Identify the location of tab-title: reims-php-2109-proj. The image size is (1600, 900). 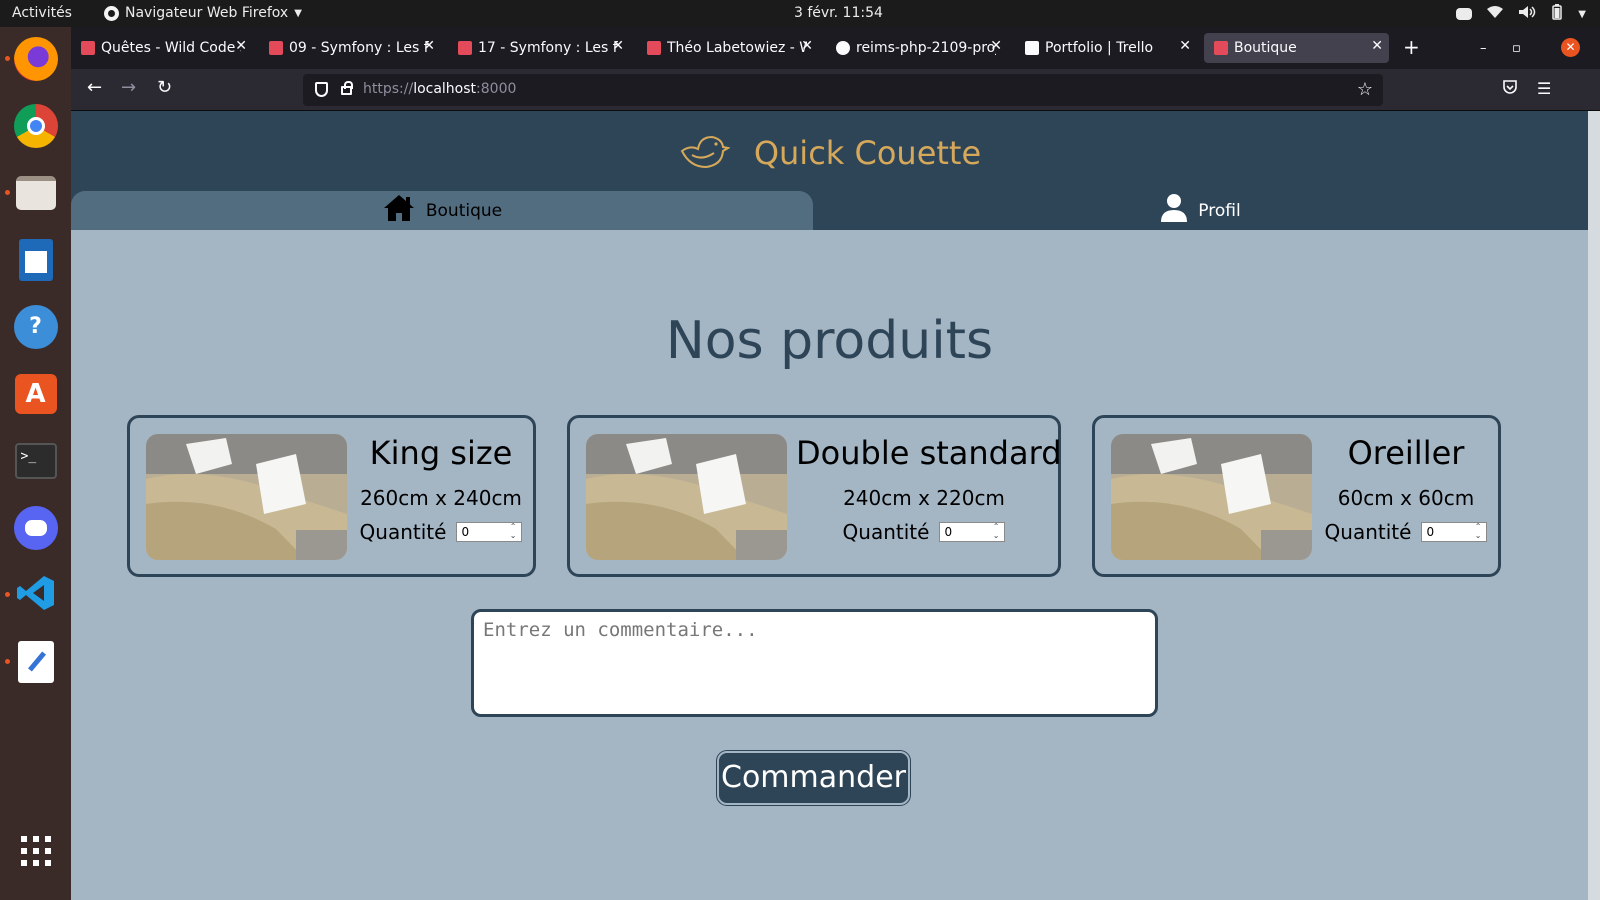
(926, 48).